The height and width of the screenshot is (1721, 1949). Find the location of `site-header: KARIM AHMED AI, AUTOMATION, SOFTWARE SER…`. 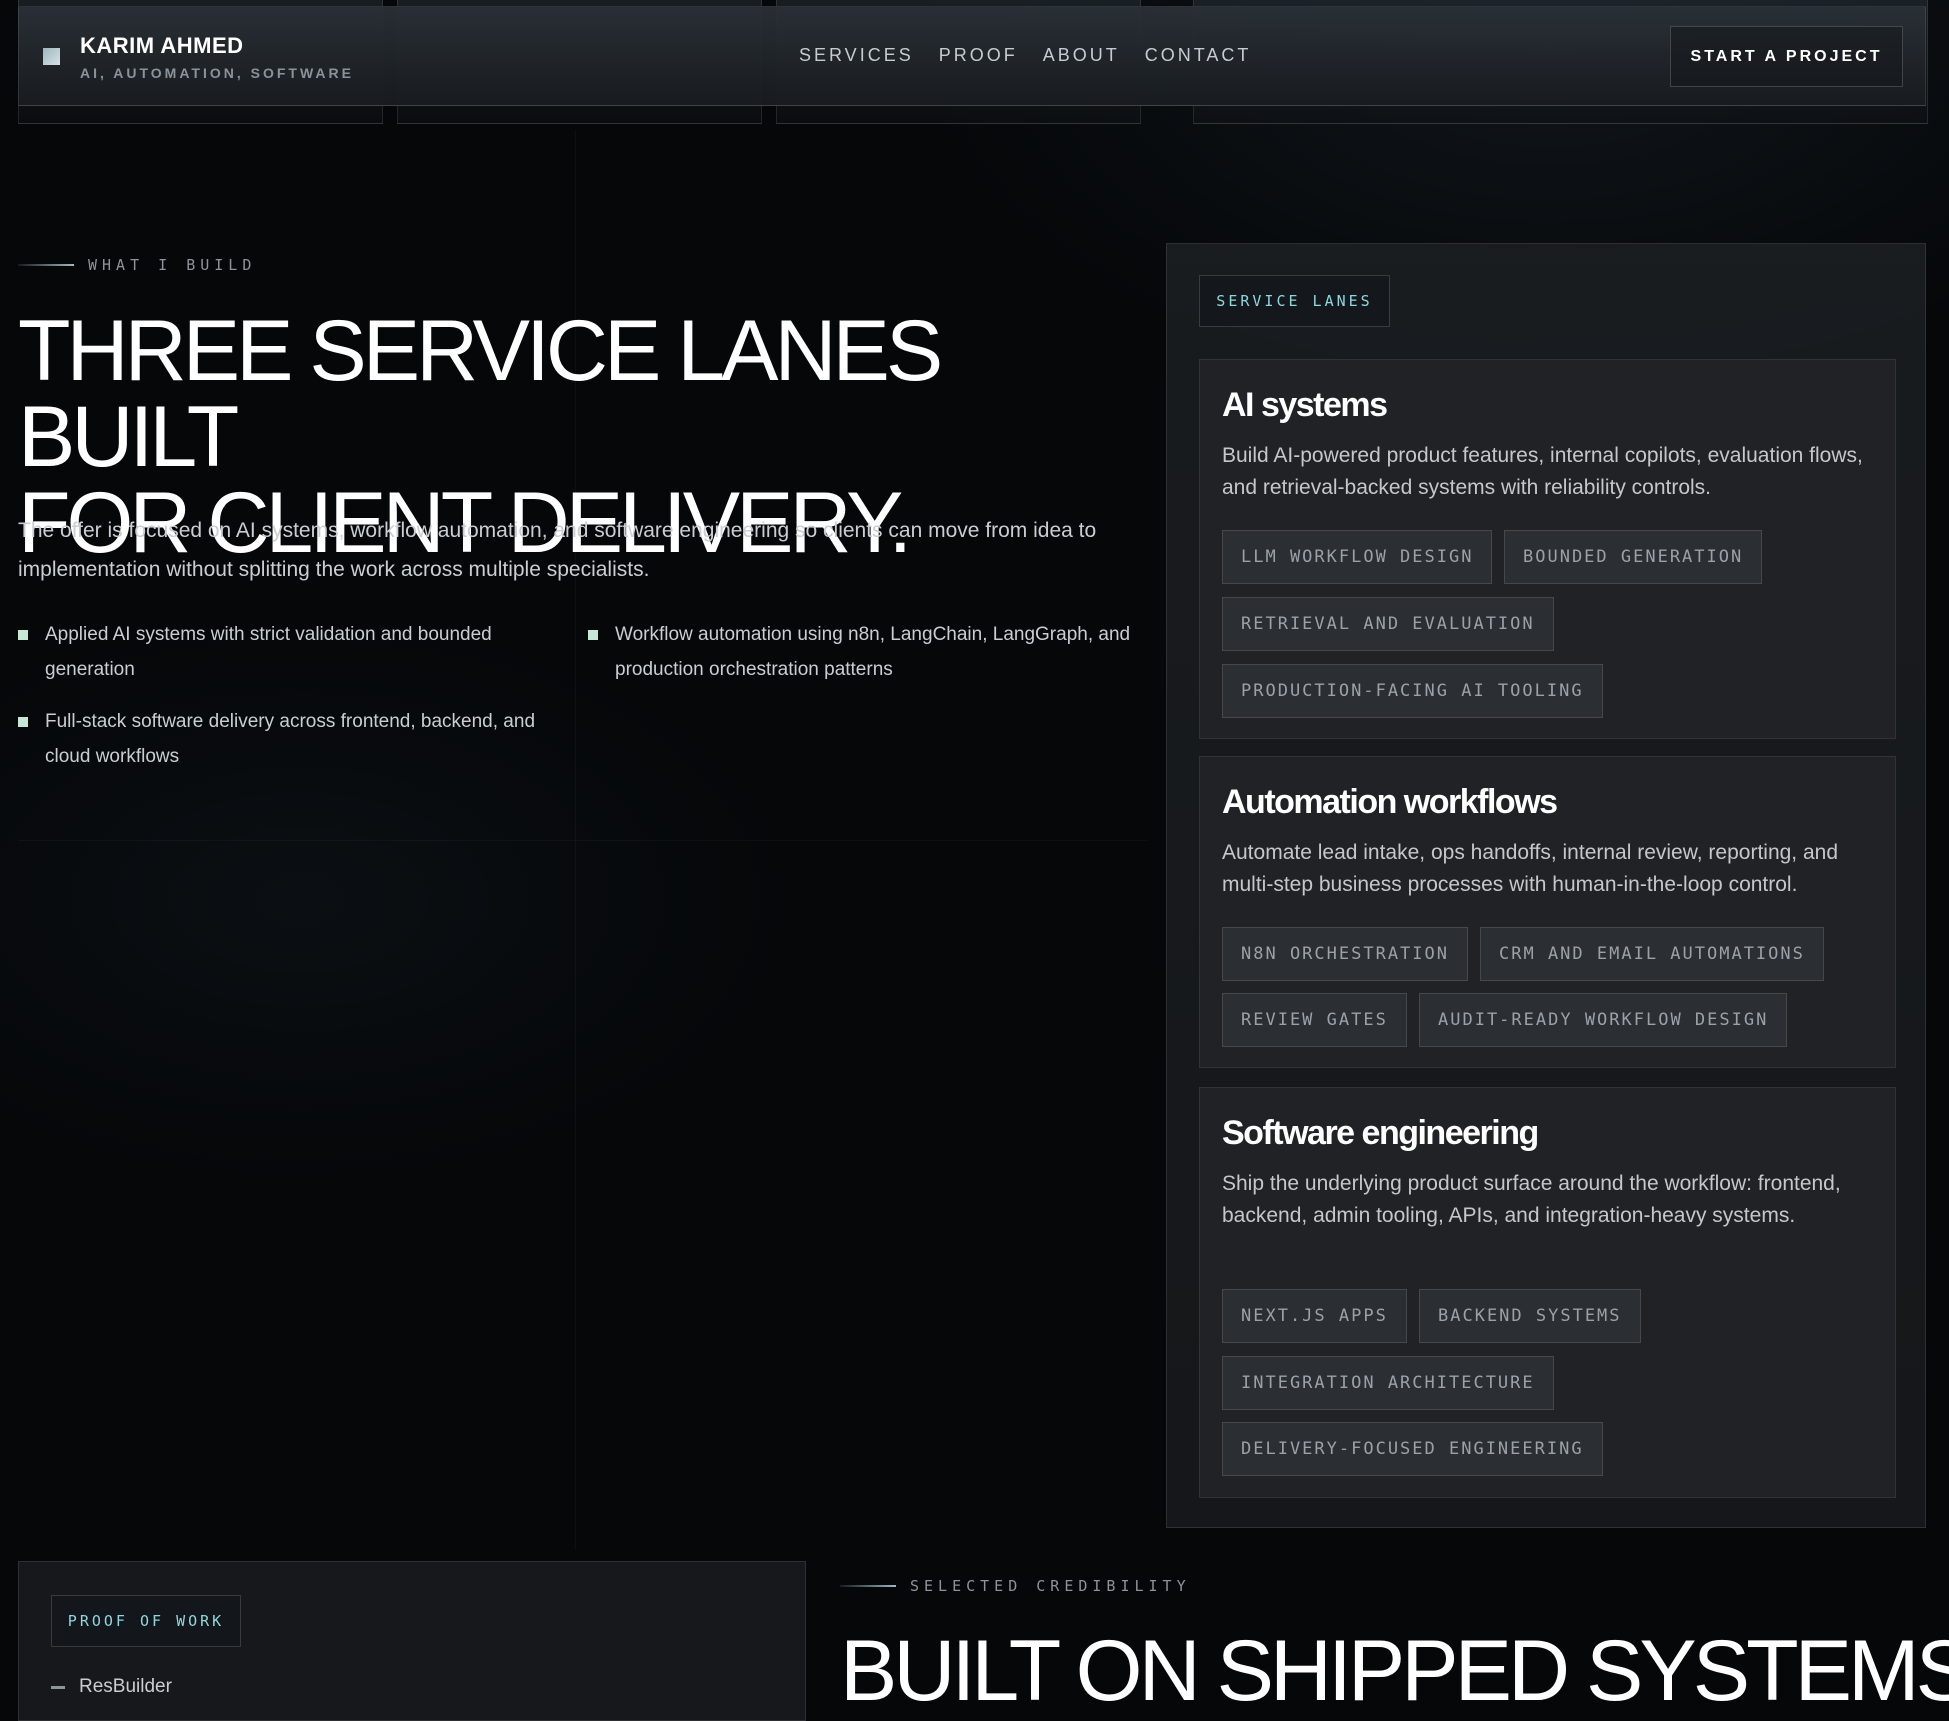

site-header: KARIM AHMED AI, AUTOMATION, SOFTWARE SER… is located at coordinates (972, 56).